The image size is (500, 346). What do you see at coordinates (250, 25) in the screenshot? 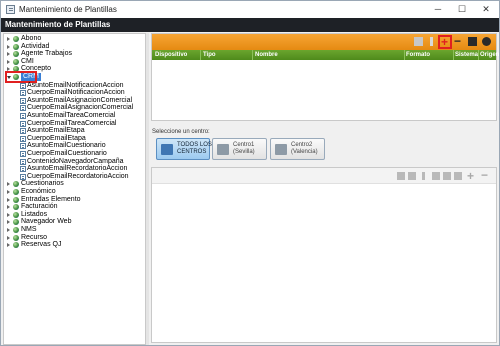
I see `page-header: Mantenimiento de Plantillas` at bounding box center [250, 25].